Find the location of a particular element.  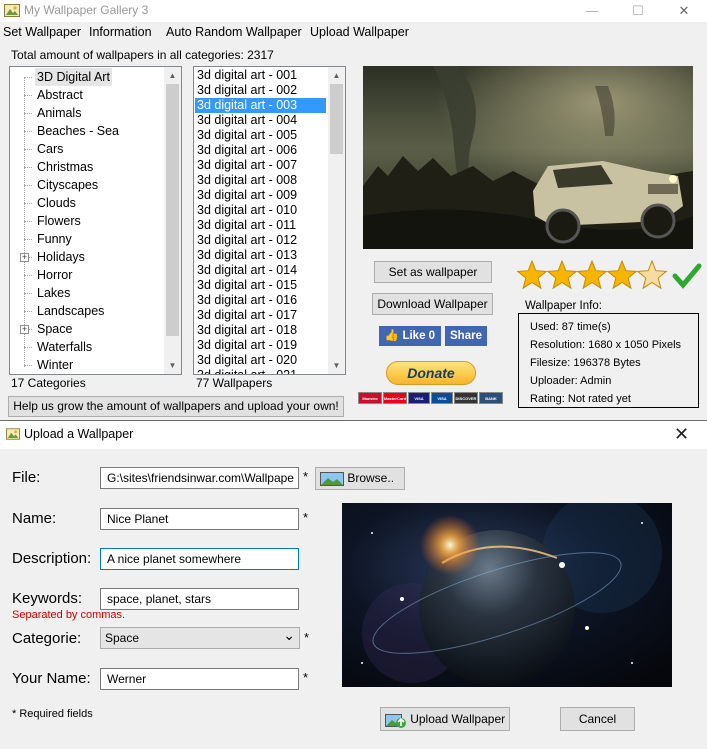

wallpaper-list-item: 3d digital art - 011 is located at coordinates (260, 225).